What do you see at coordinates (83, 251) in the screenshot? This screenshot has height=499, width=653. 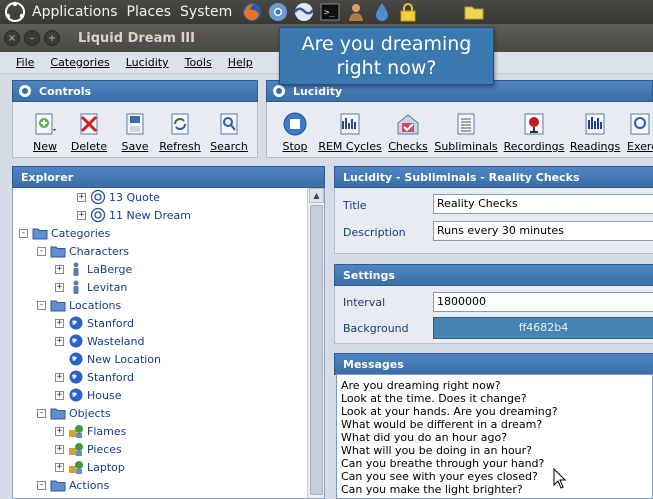 I see `tree-item: - Characters` at bounding box center [83, 251].